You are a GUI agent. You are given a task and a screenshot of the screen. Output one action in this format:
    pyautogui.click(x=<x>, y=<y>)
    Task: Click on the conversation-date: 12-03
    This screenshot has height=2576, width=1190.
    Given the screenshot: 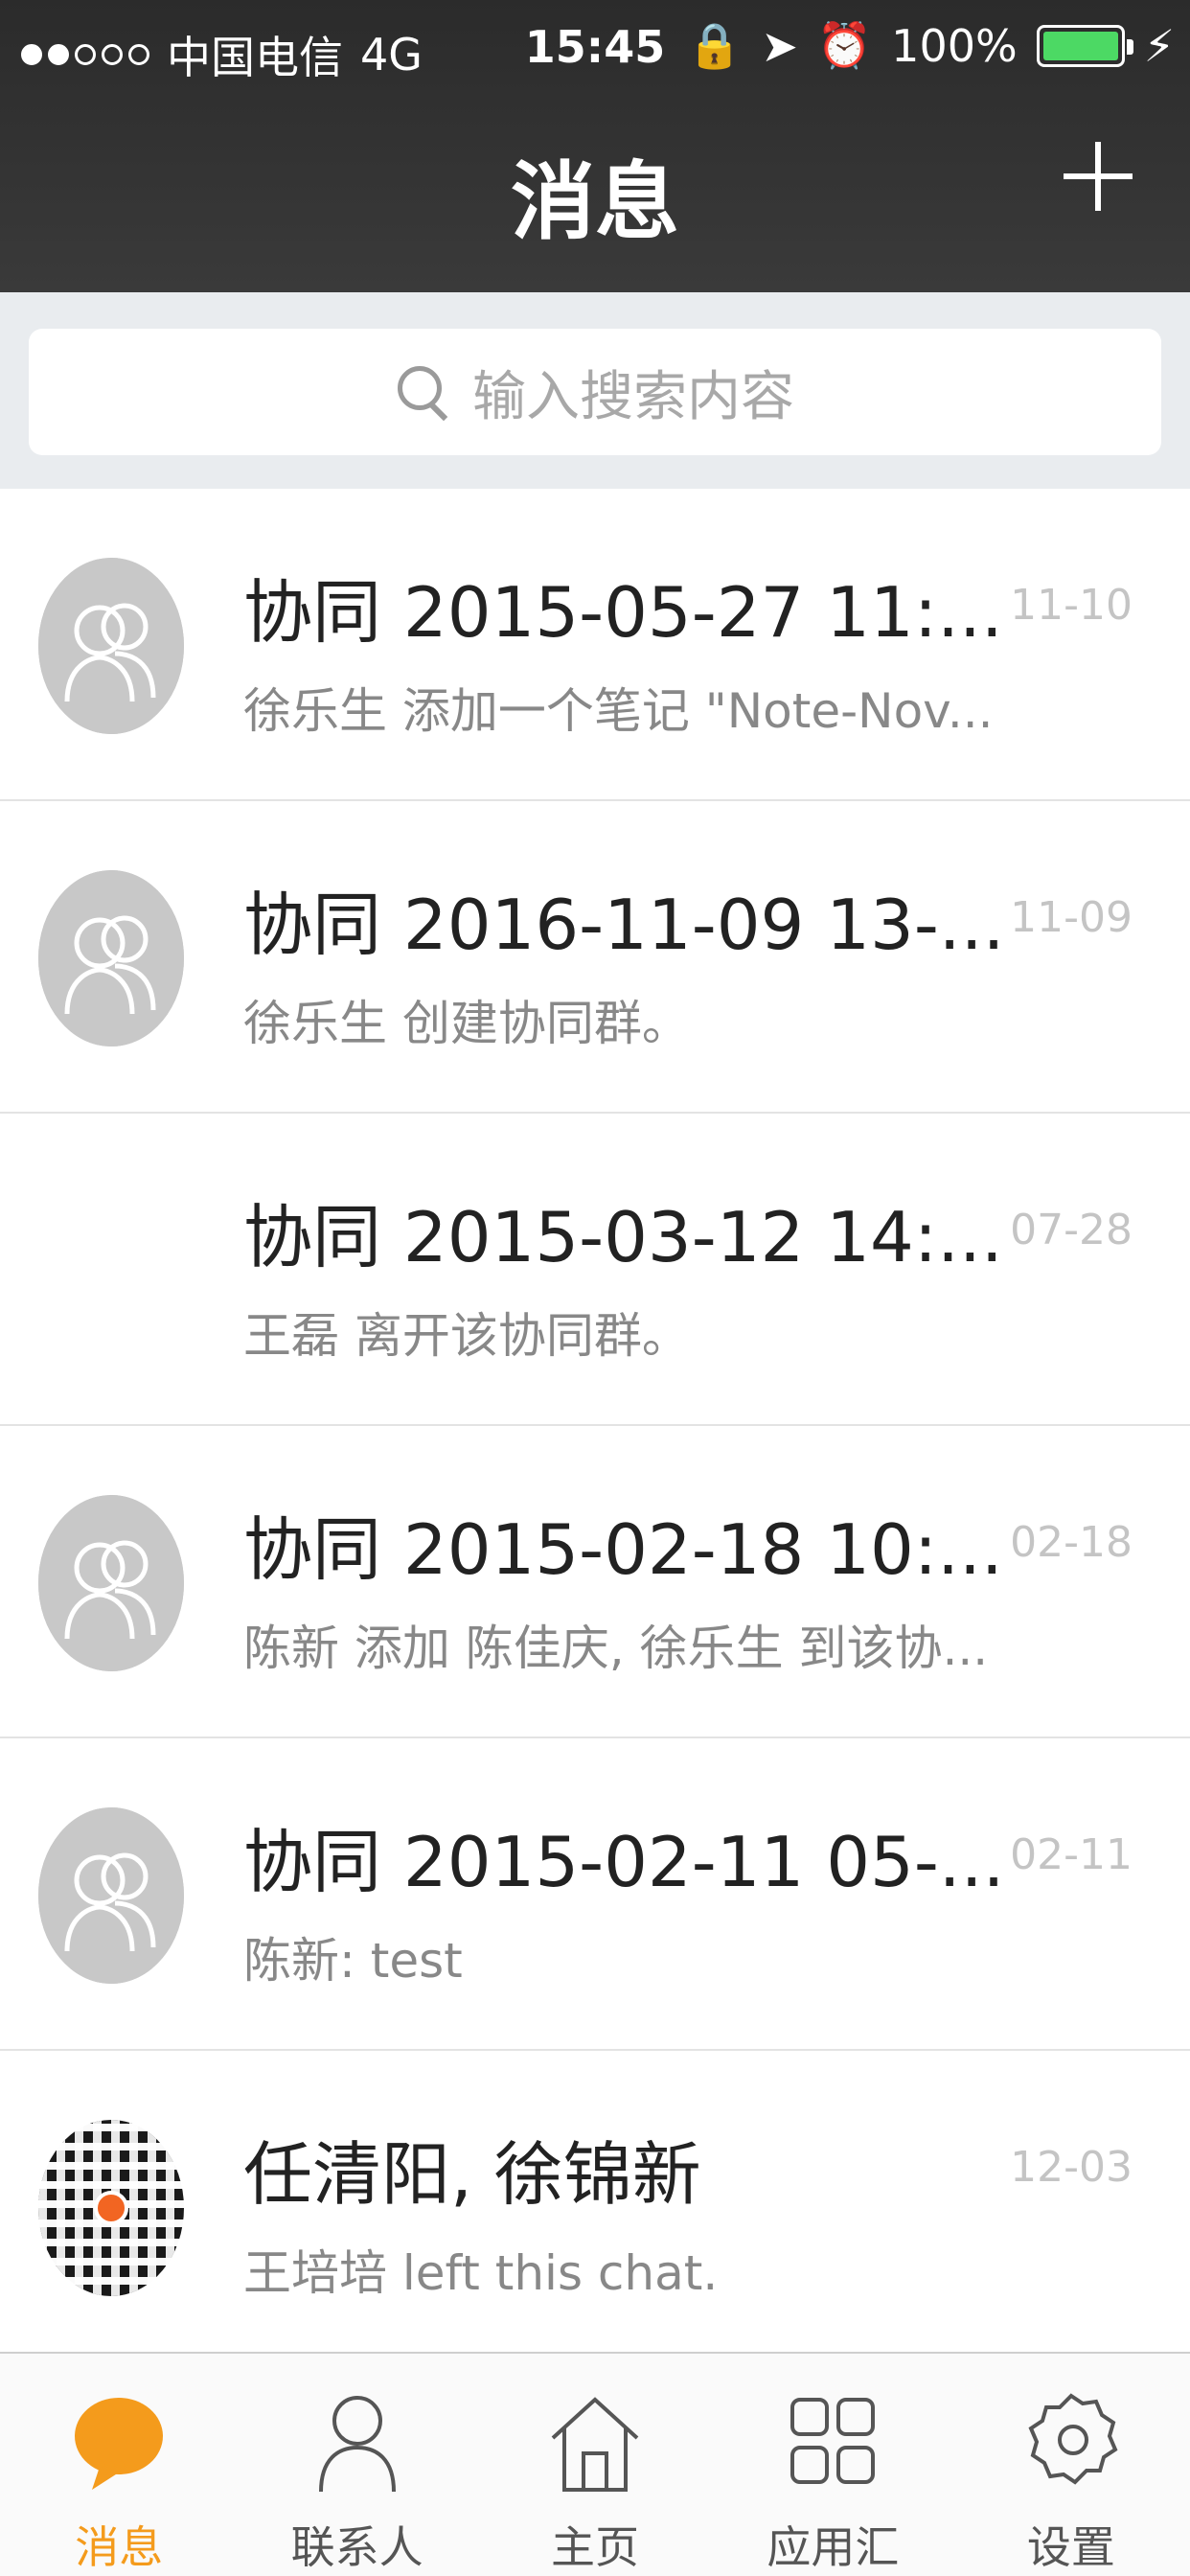 What is the action you would take?
    pyautogui.click(x=1071, y=2167)
    